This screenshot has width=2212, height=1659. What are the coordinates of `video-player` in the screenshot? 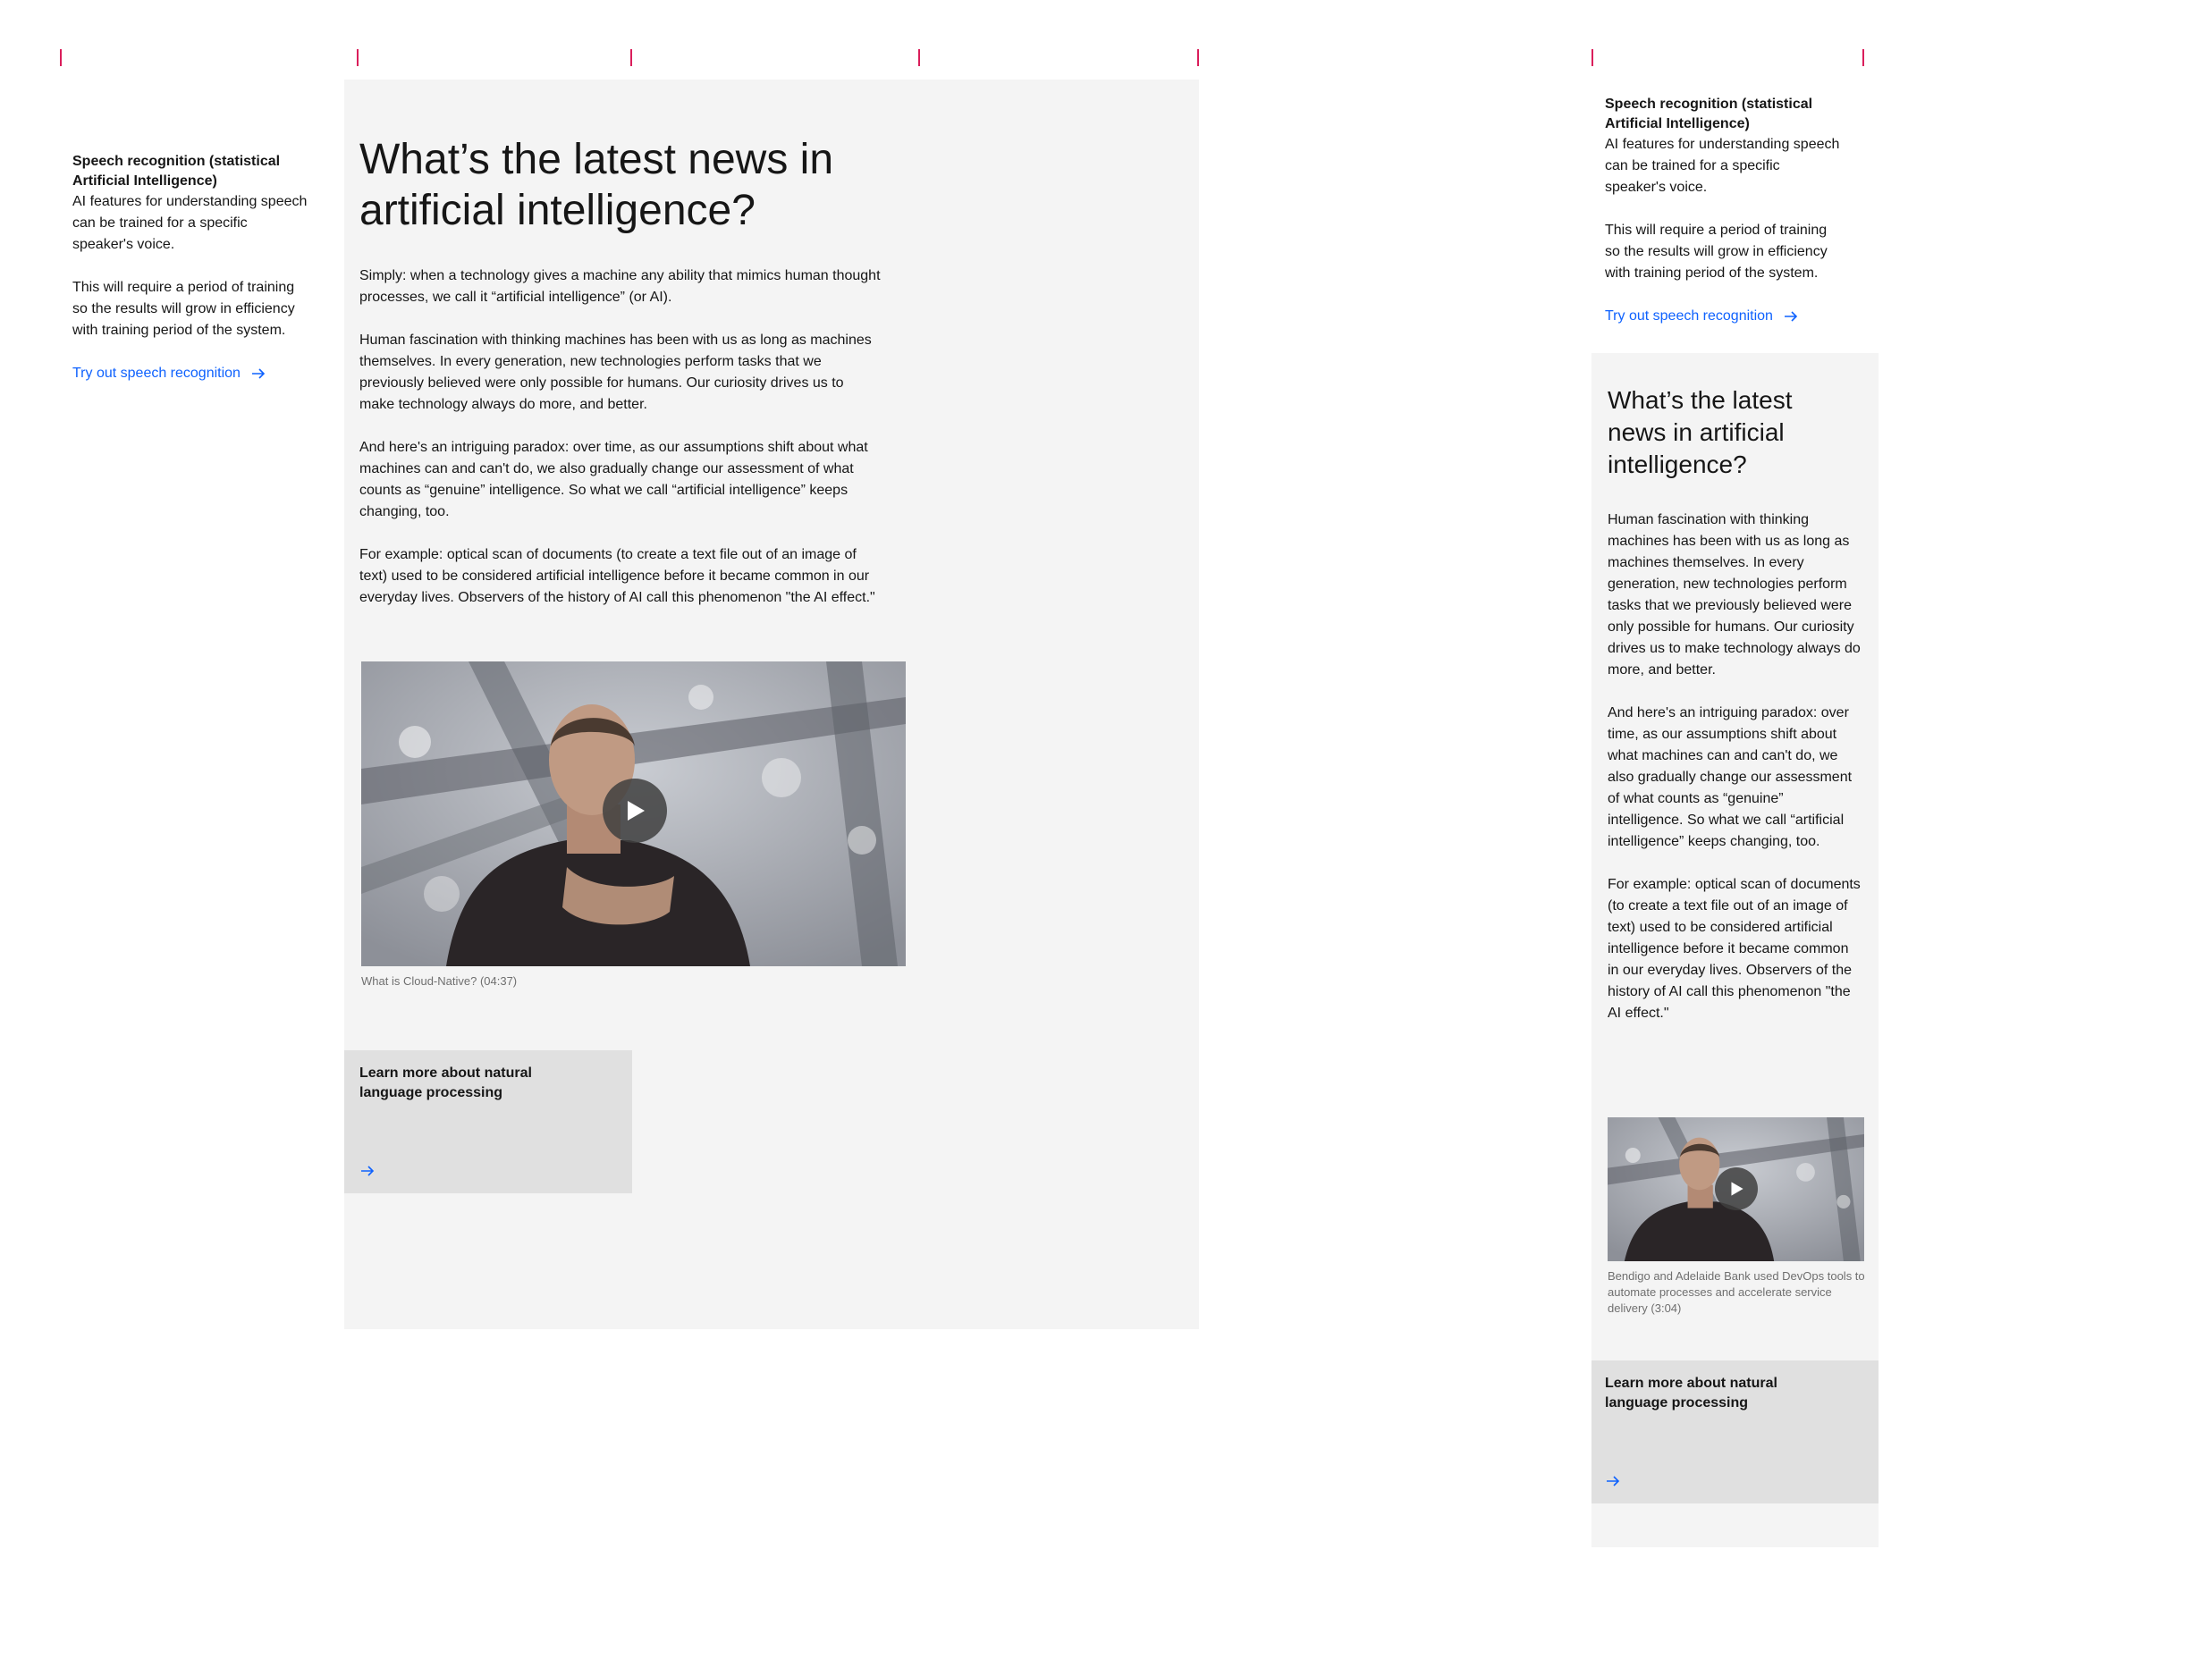 It's located at (633, 813).